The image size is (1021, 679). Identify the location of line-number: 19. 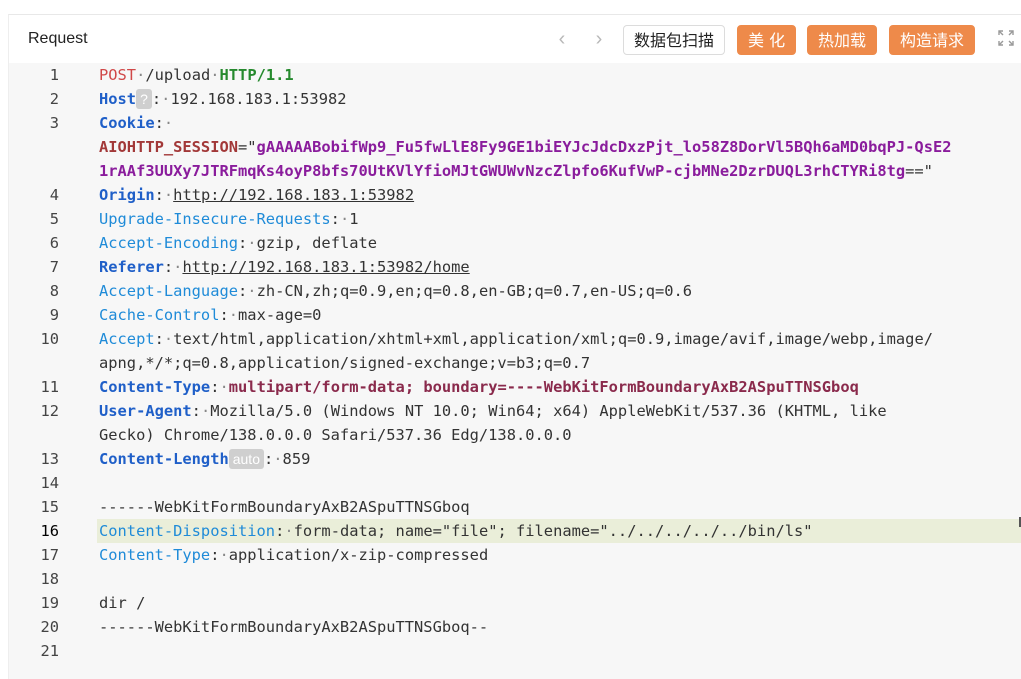
(49, 603).